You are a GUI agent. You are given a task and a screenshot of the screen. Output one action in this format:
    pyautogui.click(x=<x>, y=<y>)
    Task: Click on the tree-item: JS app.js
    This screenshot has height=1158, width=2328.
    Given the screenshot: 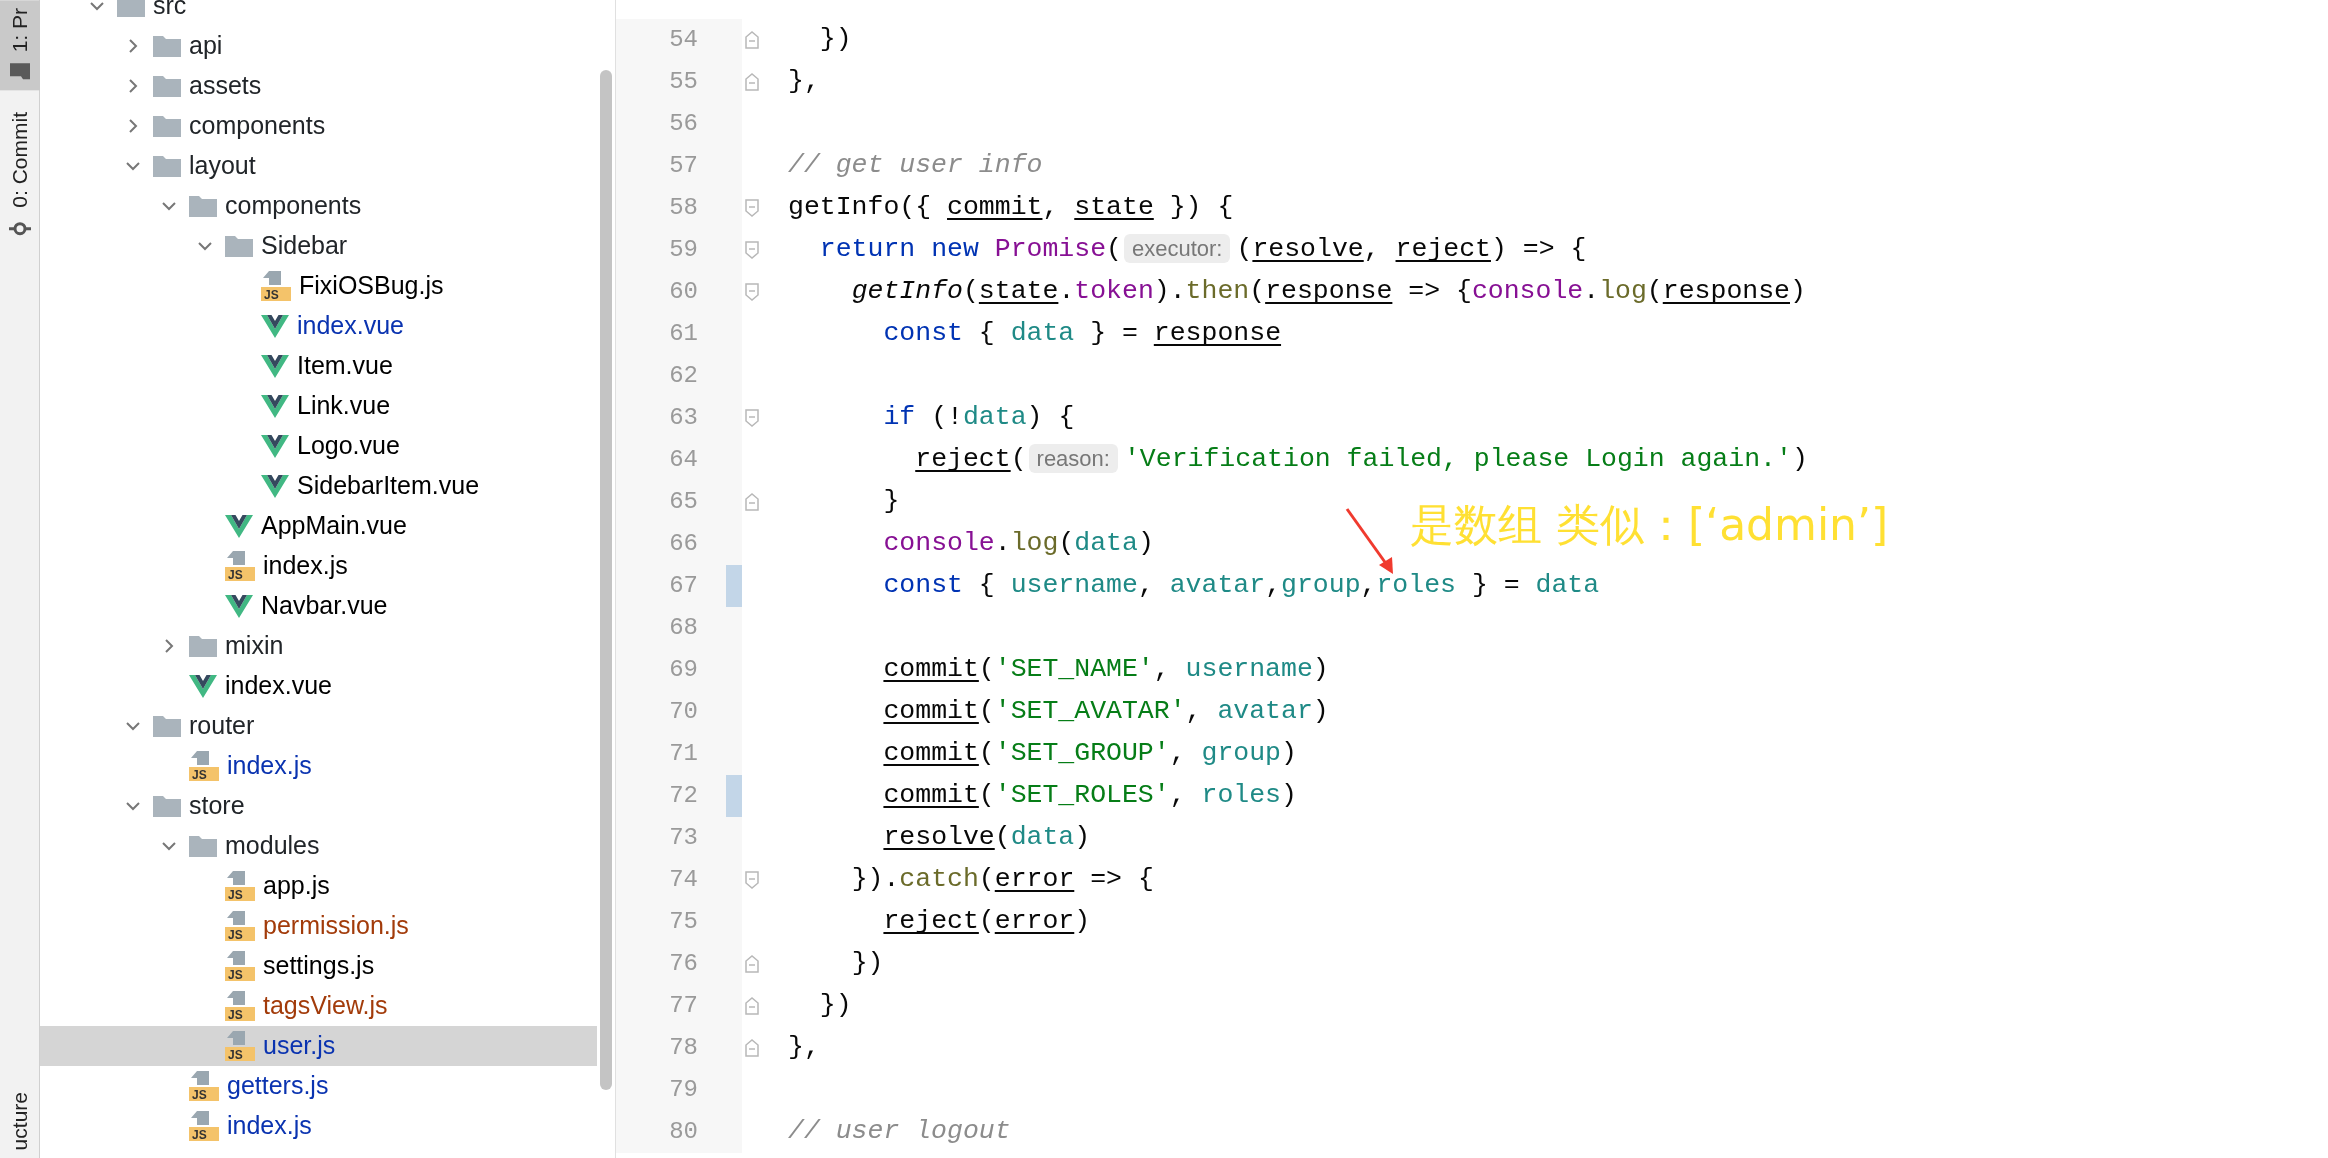 What is the action you would take?
    pyautogui.click(x=318, y=886)
    